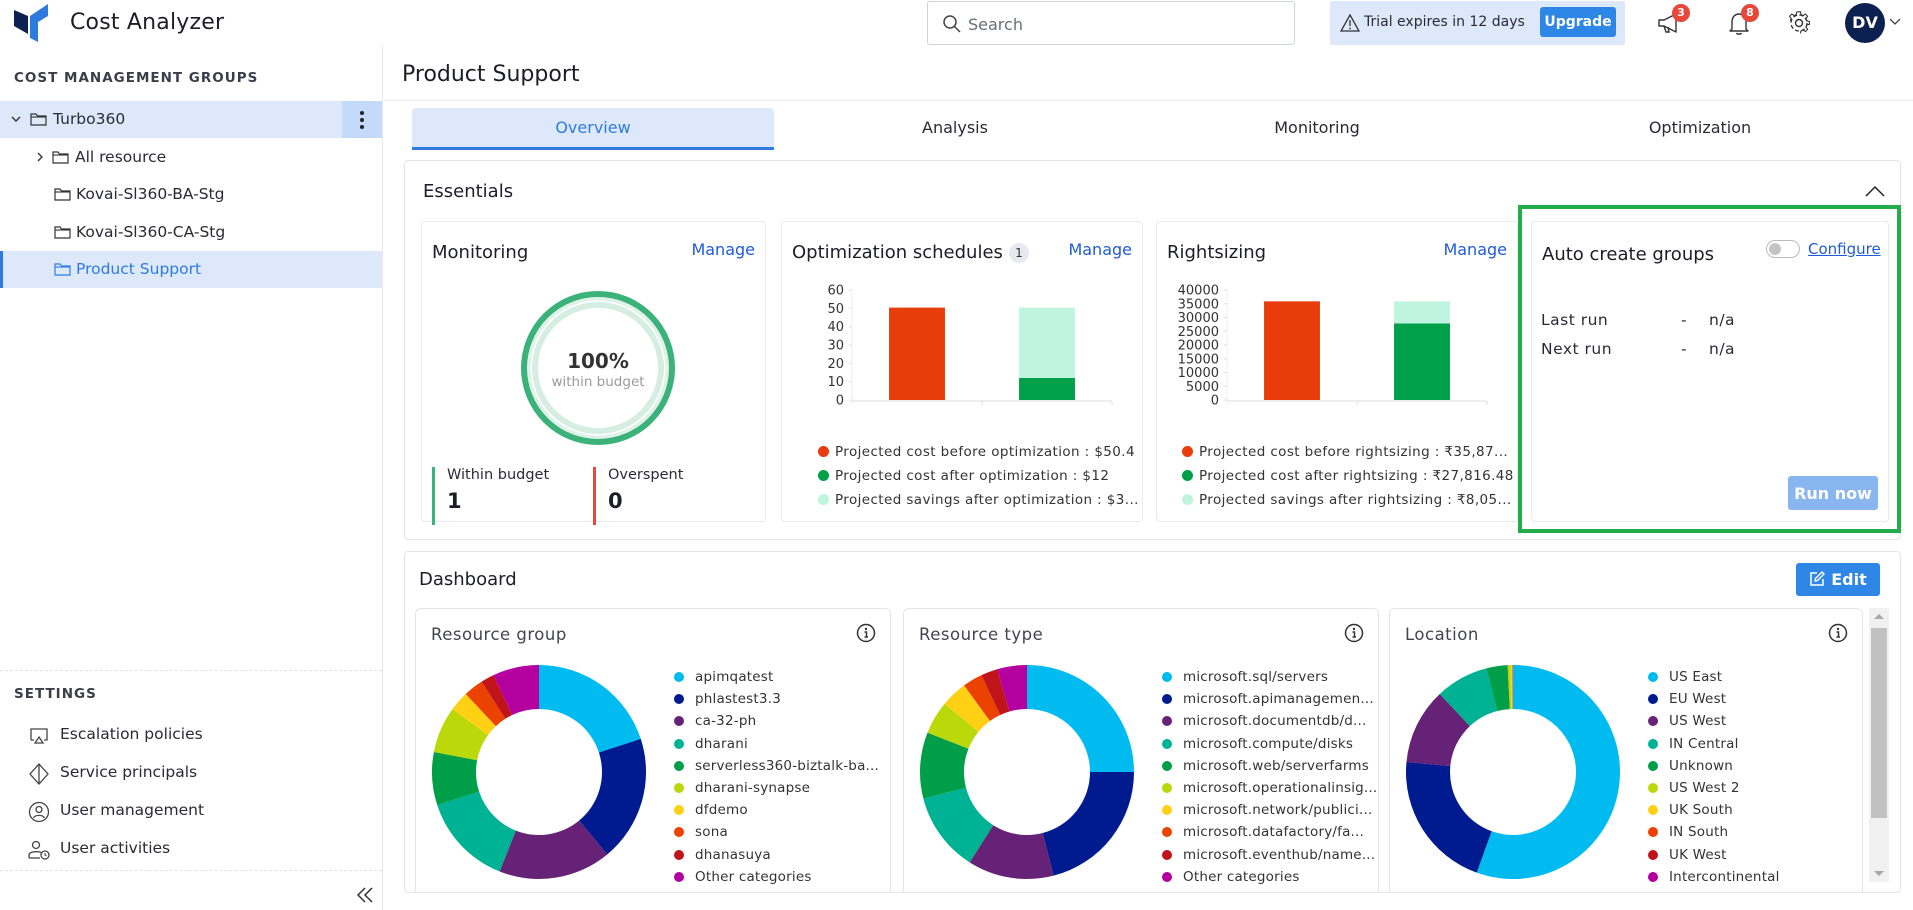 The height and width of the screenshot is (910, 1913). I want to click on legend-item: microsoft.compute/disks, so click(1269, 747).